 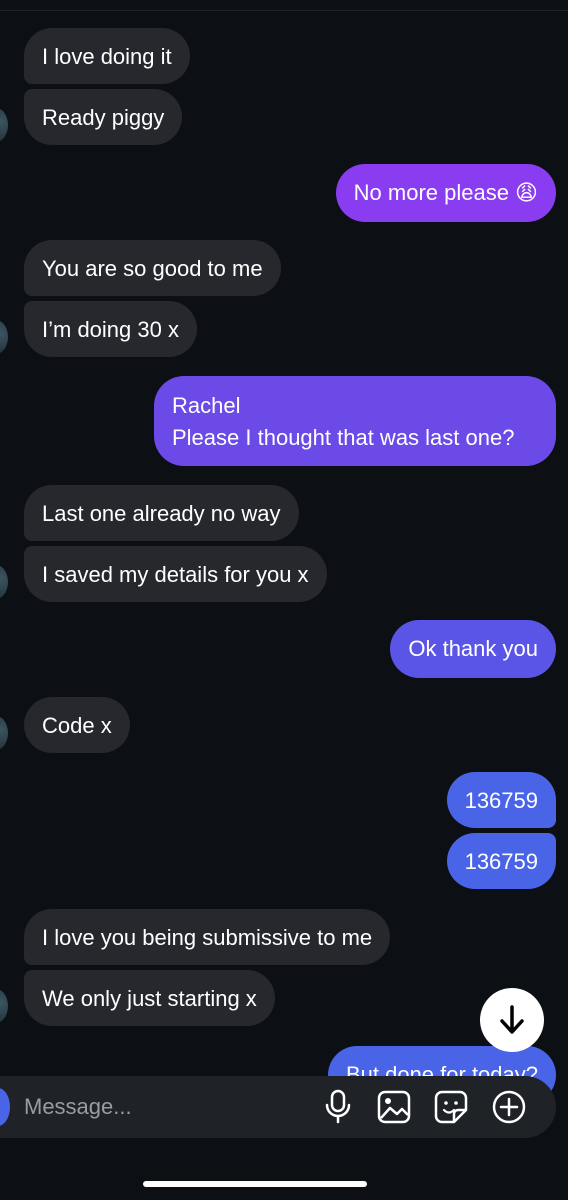 I want to click on message-line: Rachel, so click(x=206, y=405).